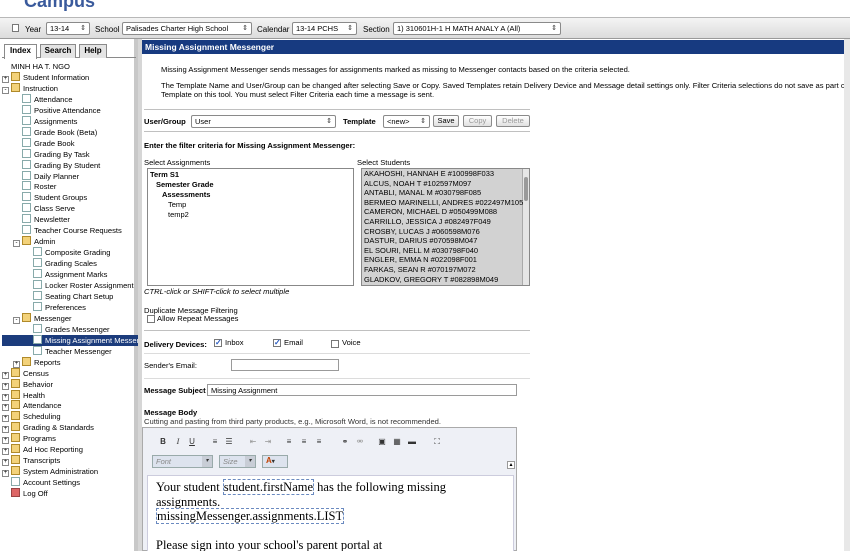 Image resolution: width=850 pixels, height=551 pixels. What do you see at coordinates (70, 99) in the screenshot?
I see `nav-item: Attendance` at bounding box center [70, 99].